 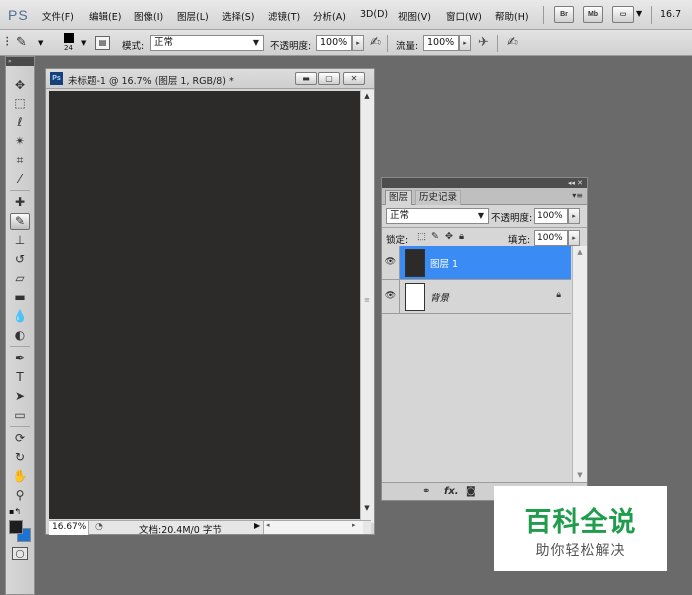 What do you see at coordinates (20, 377) in the screenshot?
I see `type-tool-icon: T` at bounding box center [20, 377].